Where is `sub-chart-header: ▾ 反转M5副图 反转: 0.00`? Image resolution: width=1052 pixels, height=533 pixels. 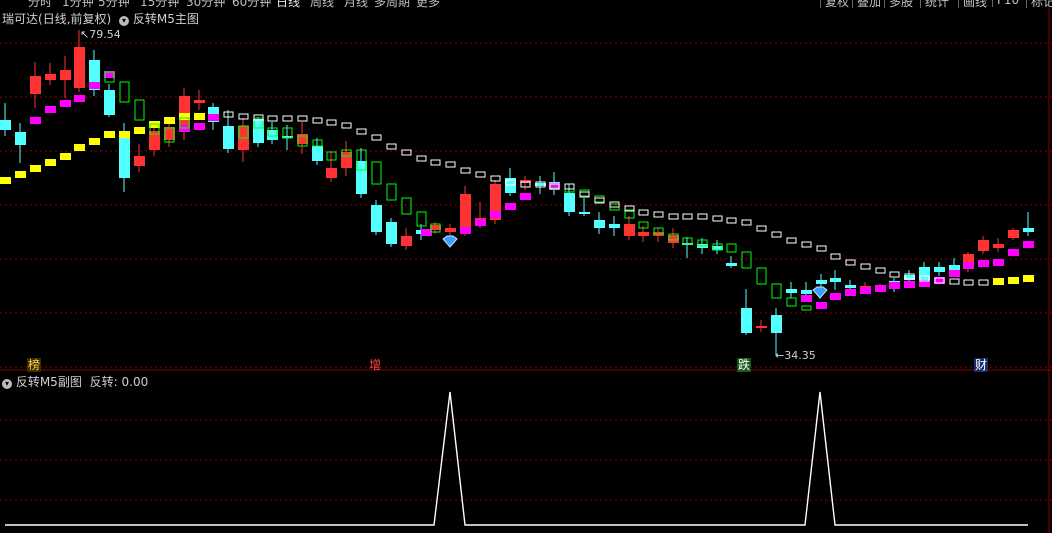 sub-chart-header: ▾ 反转M5副图 反转: 0.00 is located at coordinates (75, 381).